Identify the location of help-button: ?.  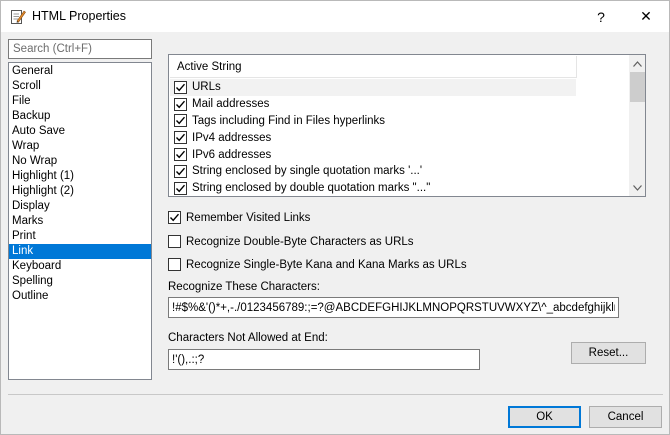
(601, 16).